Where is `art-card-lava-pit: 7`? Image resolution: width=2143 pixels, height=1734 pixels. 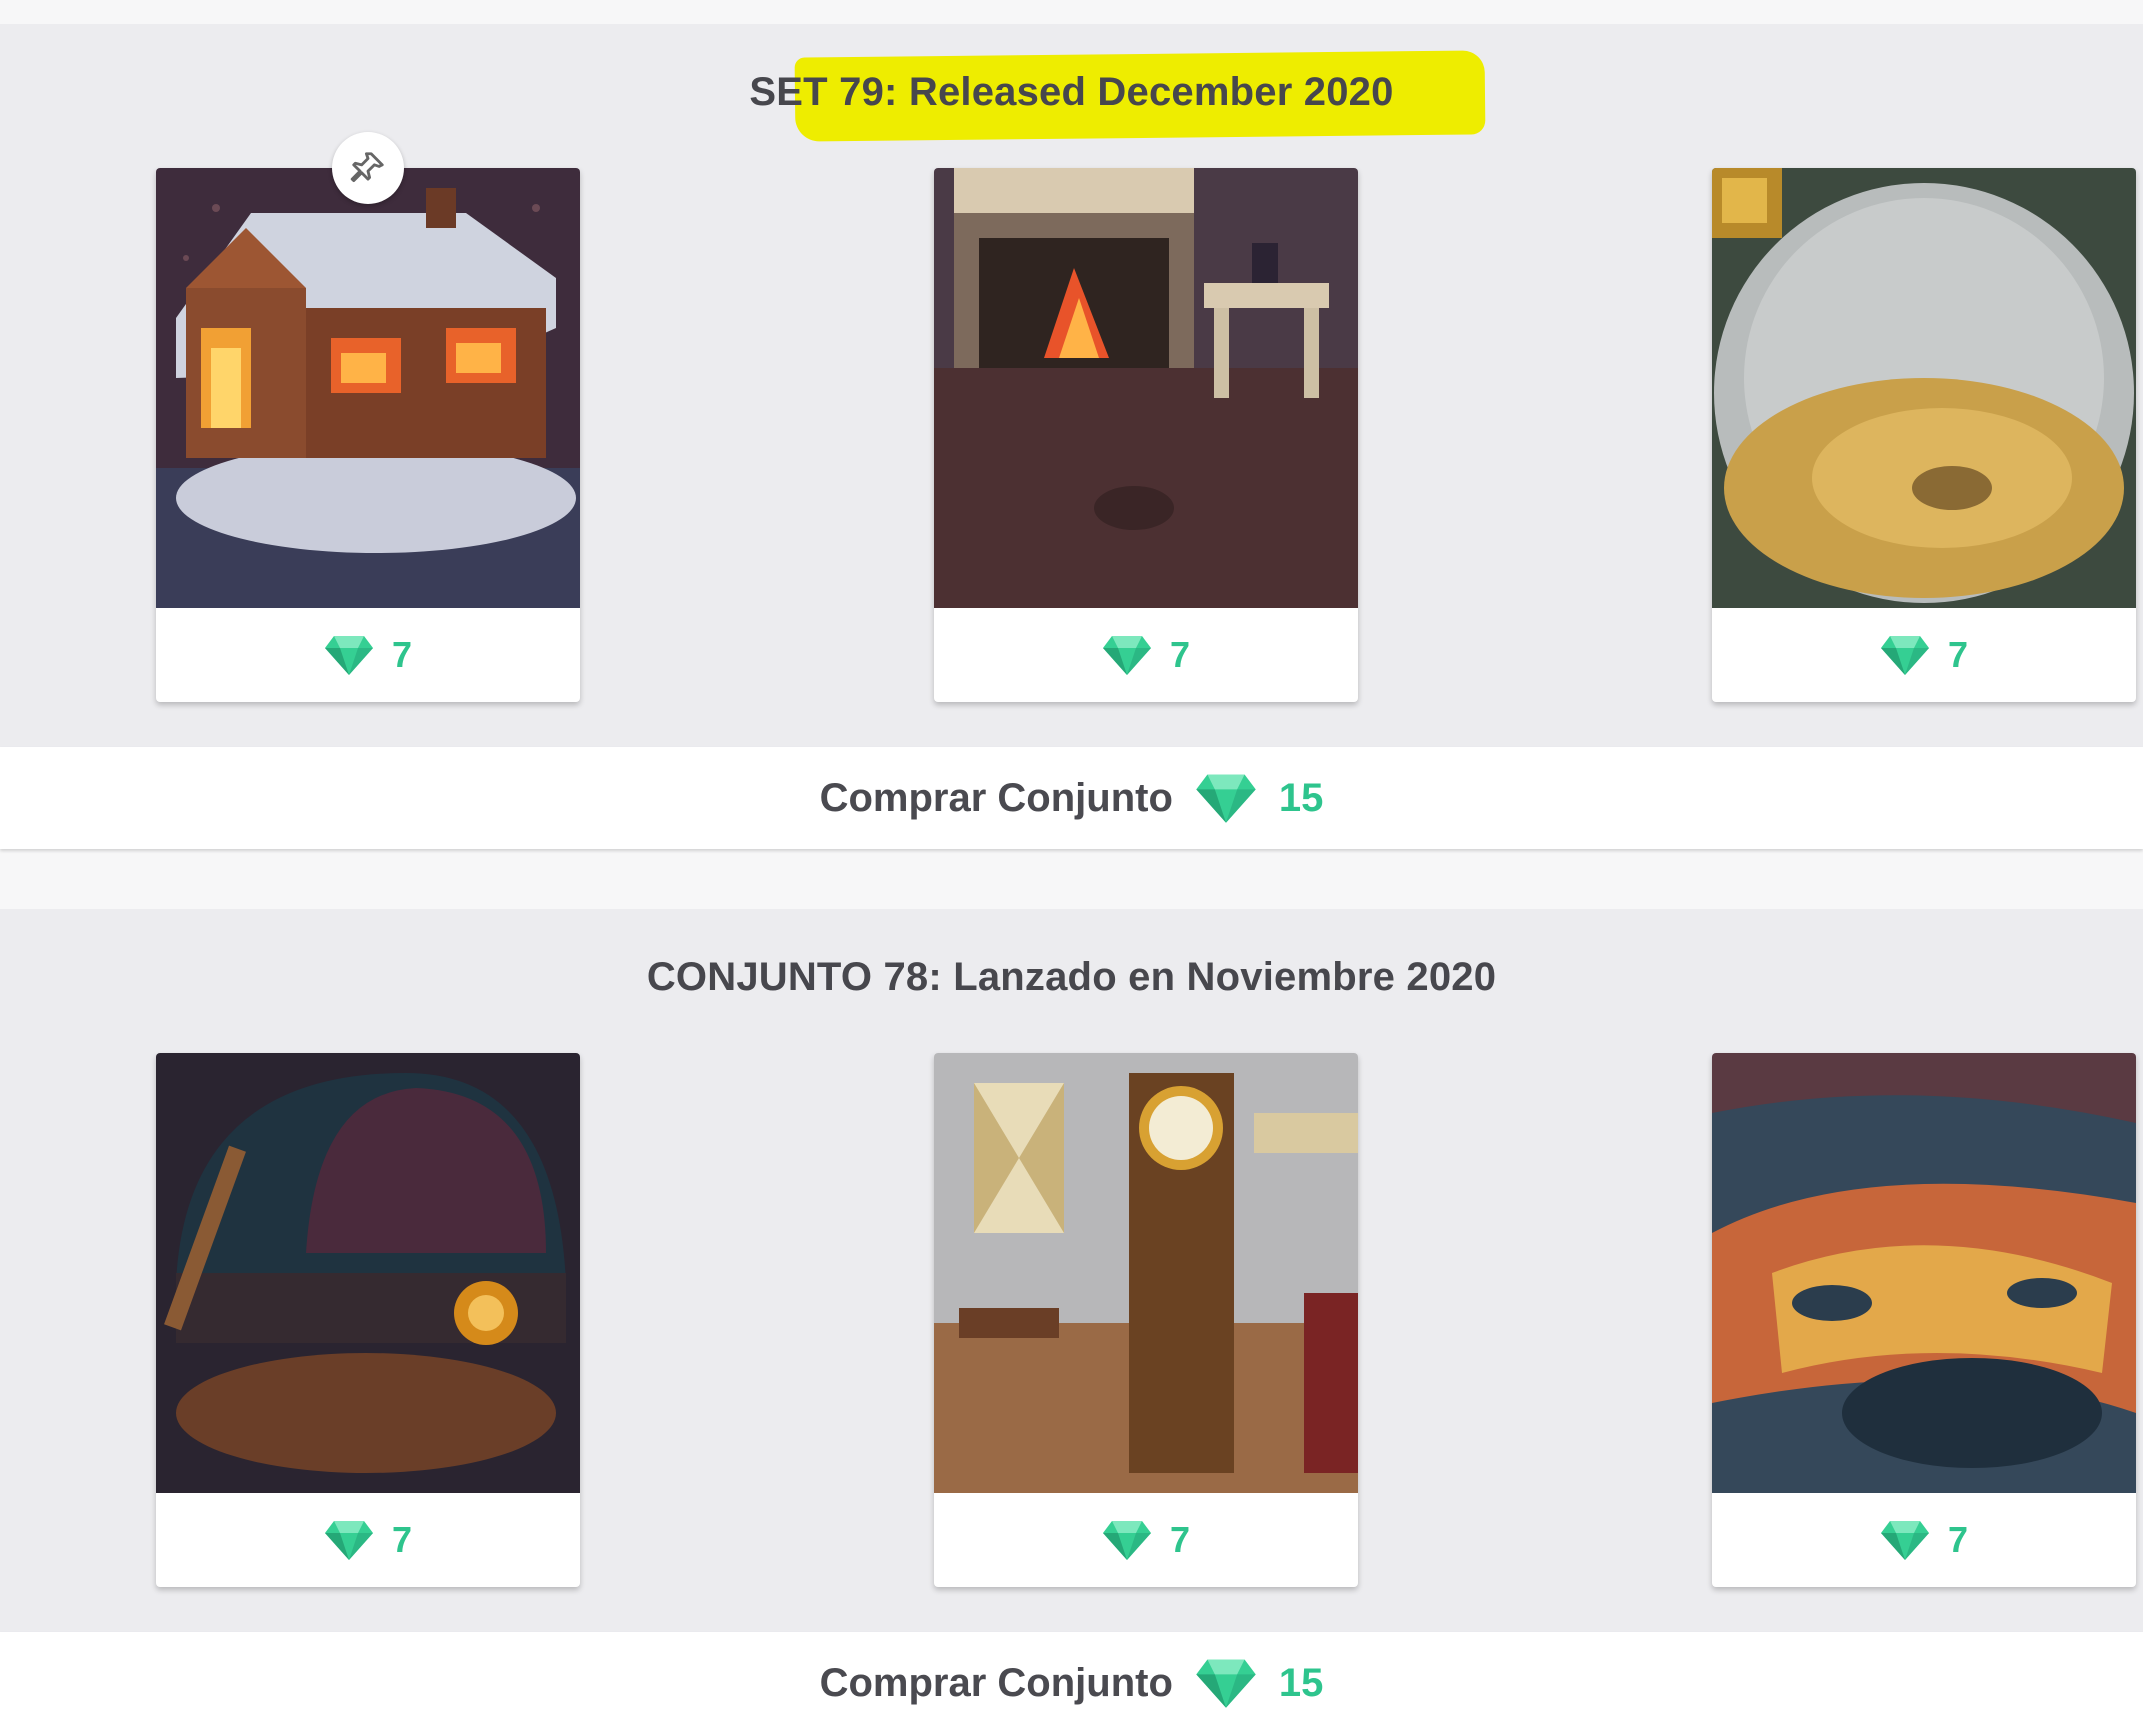
art-card-lava-pit: 7 is located at coordinates (1924, 1320).